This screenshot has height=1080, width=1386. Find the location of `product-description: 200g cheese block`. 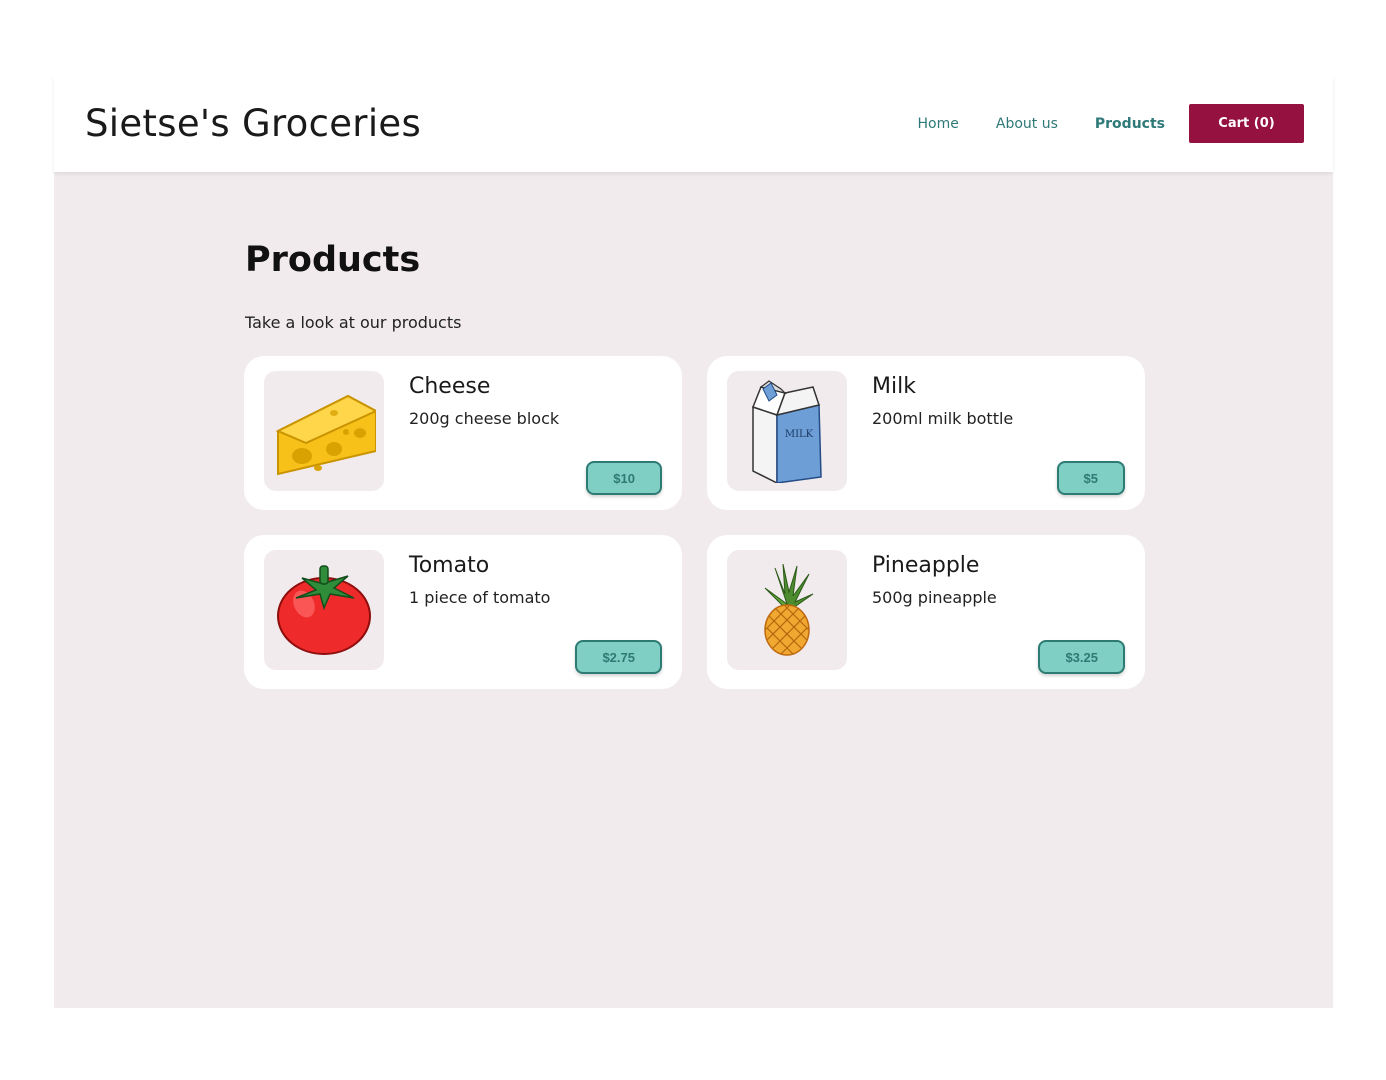

product-description: 200g cheese block is located at coordinates (484, 418).